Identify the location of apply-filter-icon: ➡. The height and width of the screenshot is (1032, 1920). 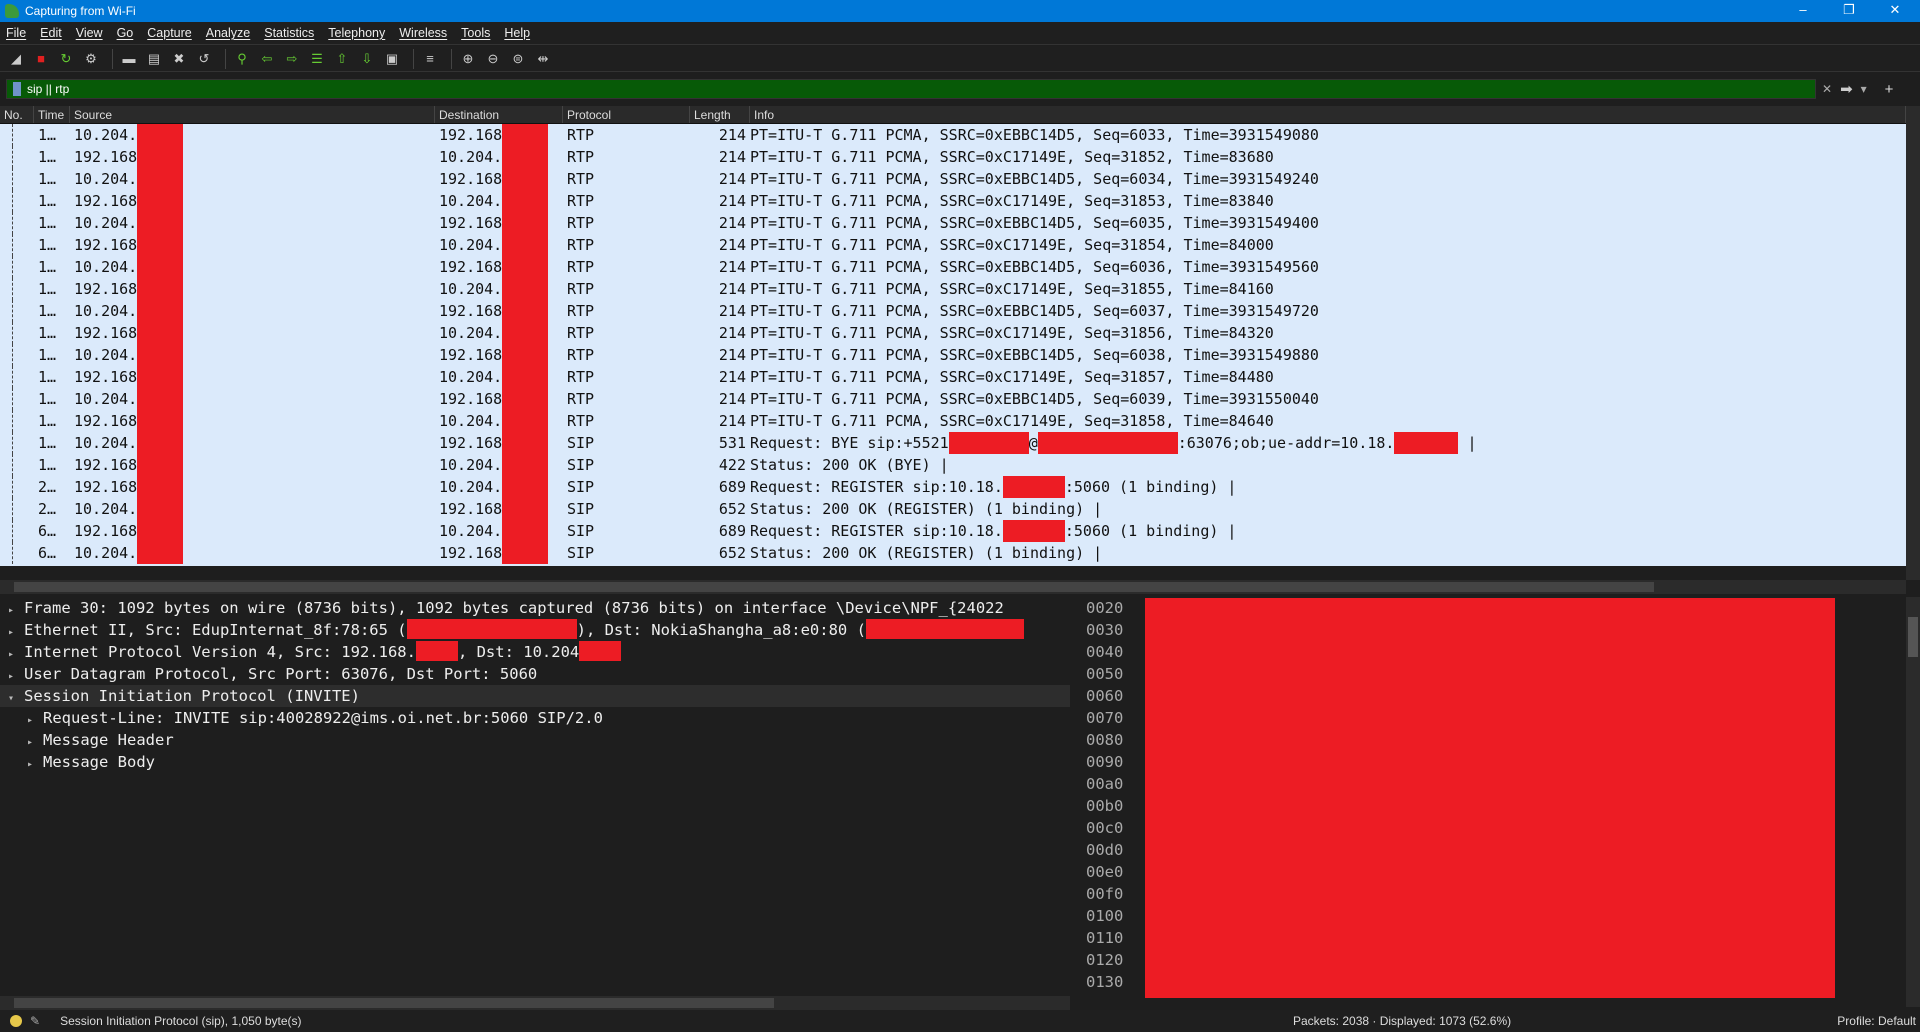
(1846, 89).